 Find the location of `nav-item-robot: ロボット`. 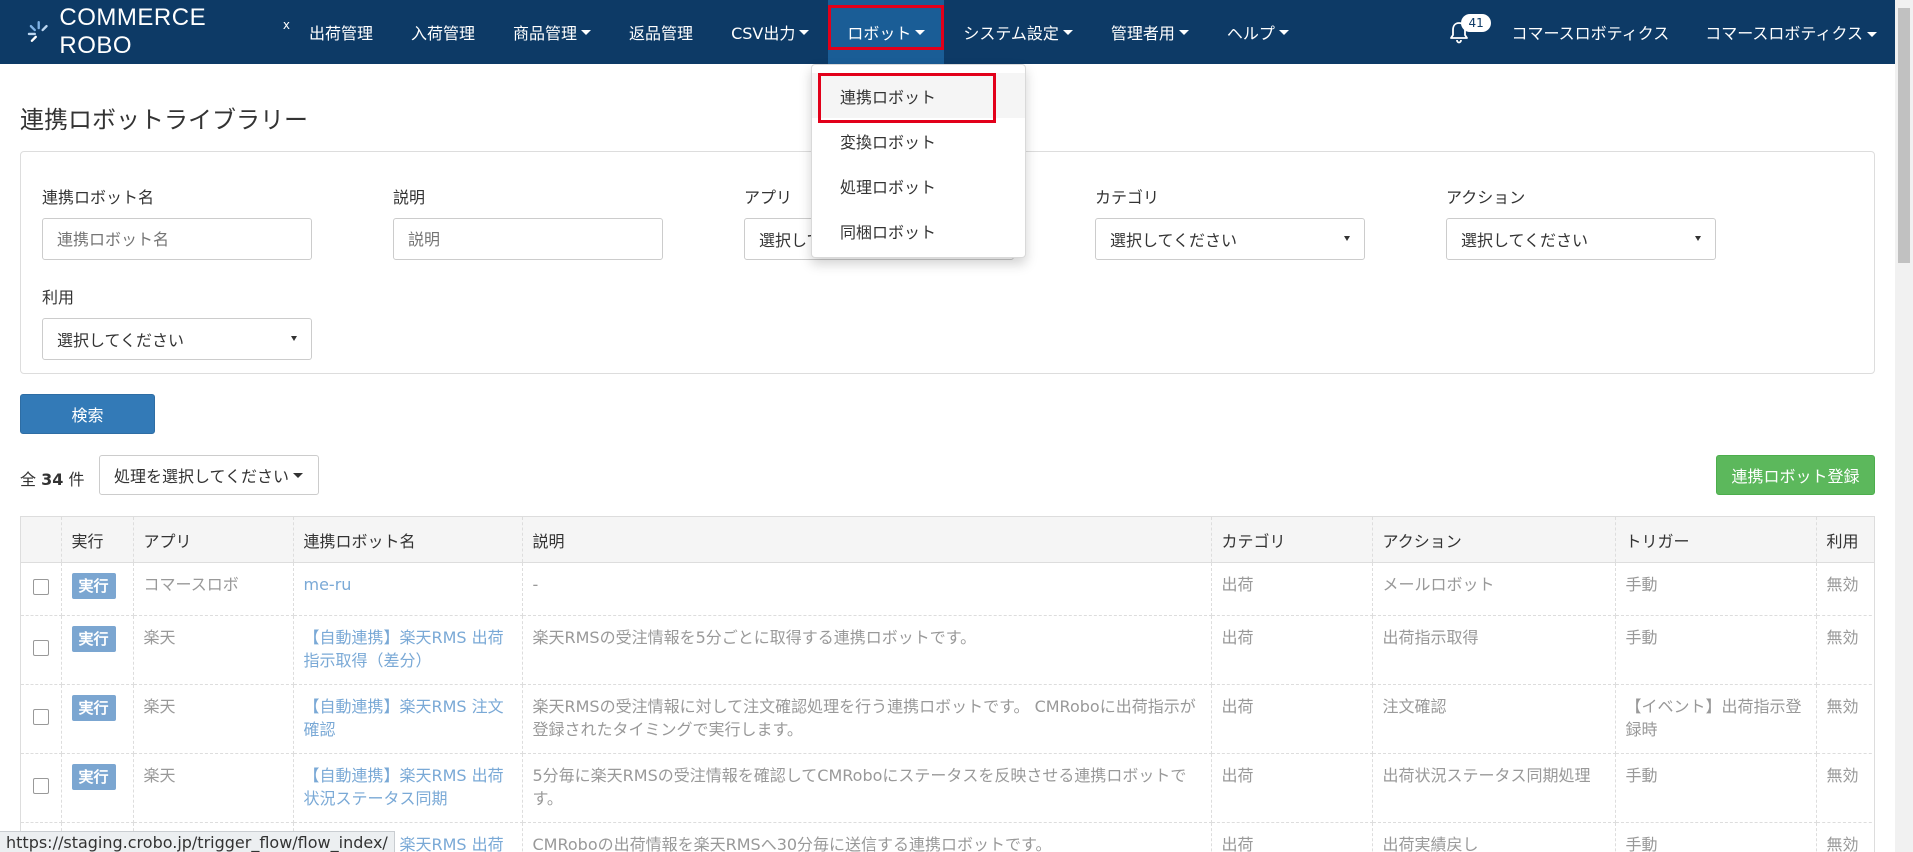

nav-item-robot: ロボット is located at coordinates (886, 32).